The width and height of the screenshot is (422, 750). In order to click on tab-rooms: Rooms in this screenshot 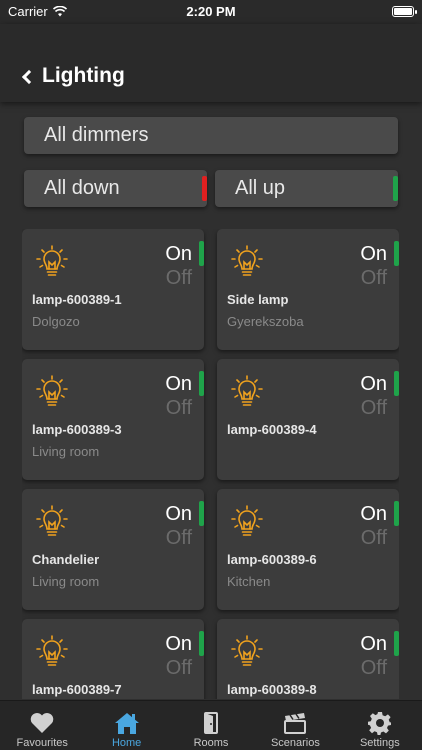, I will do `click(211, 725)`.